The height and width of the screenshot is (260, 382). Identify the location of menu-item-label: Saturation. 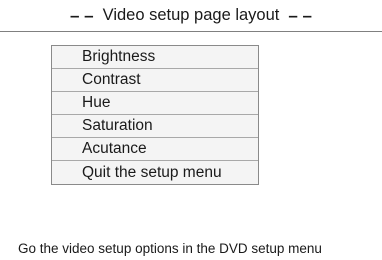
(117, 125).